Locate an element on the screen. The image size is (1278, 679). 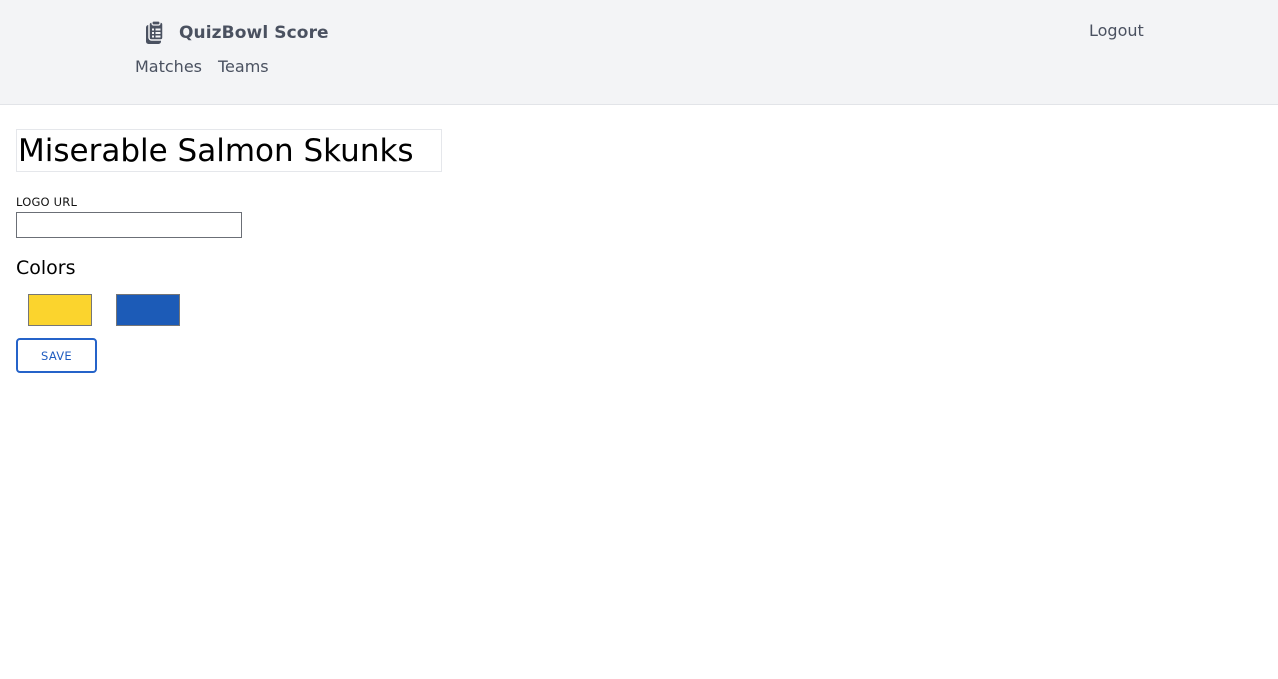
logout-link: Logout is located at coordinates (1116, 30).